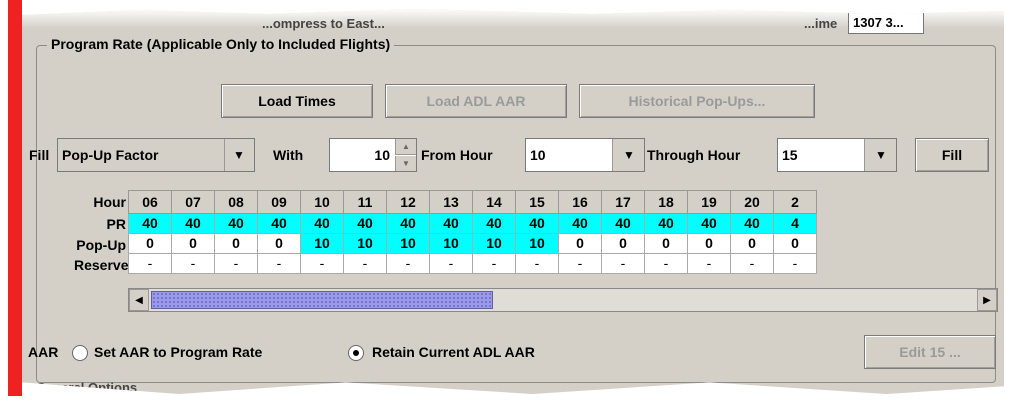 The width and height of the screenshot is (1016, 404). I want to click on grid-horizontal-scrollbar: ◀ ▶, so click(563, 300).